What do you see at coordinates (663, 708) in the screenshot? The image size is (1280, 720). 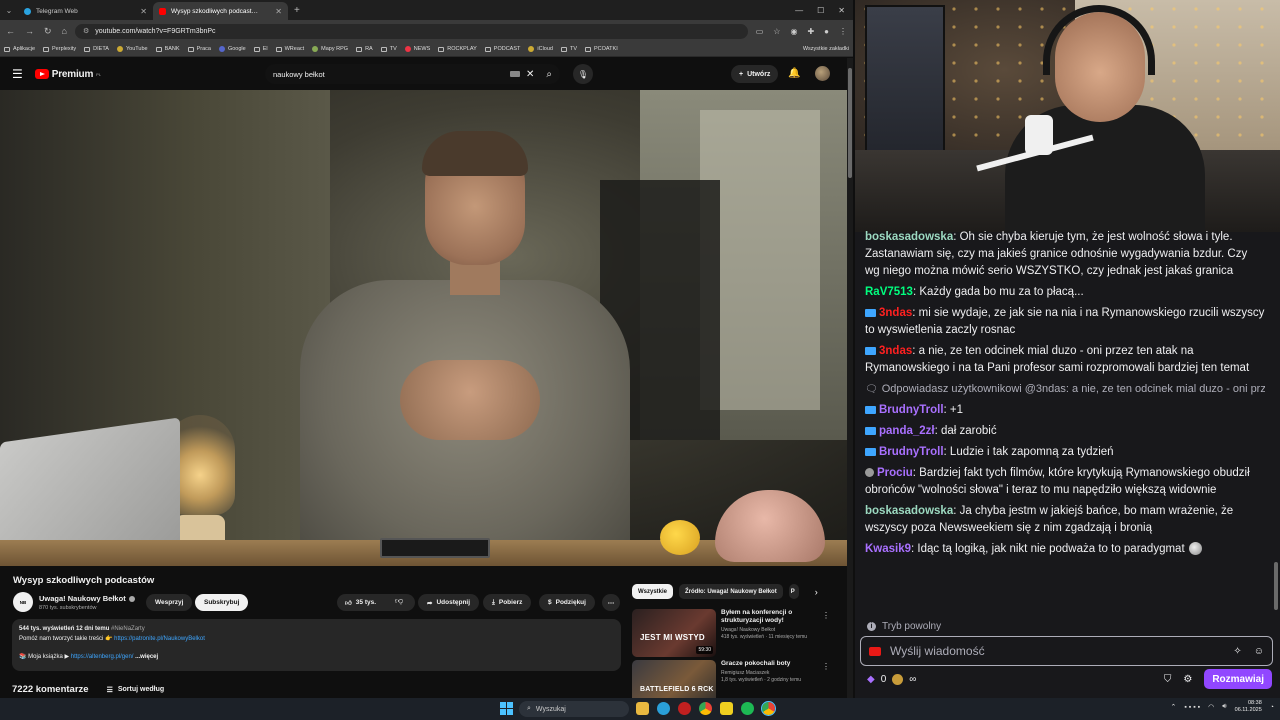 I see `edge-icon` at bounding box center [663, 708].